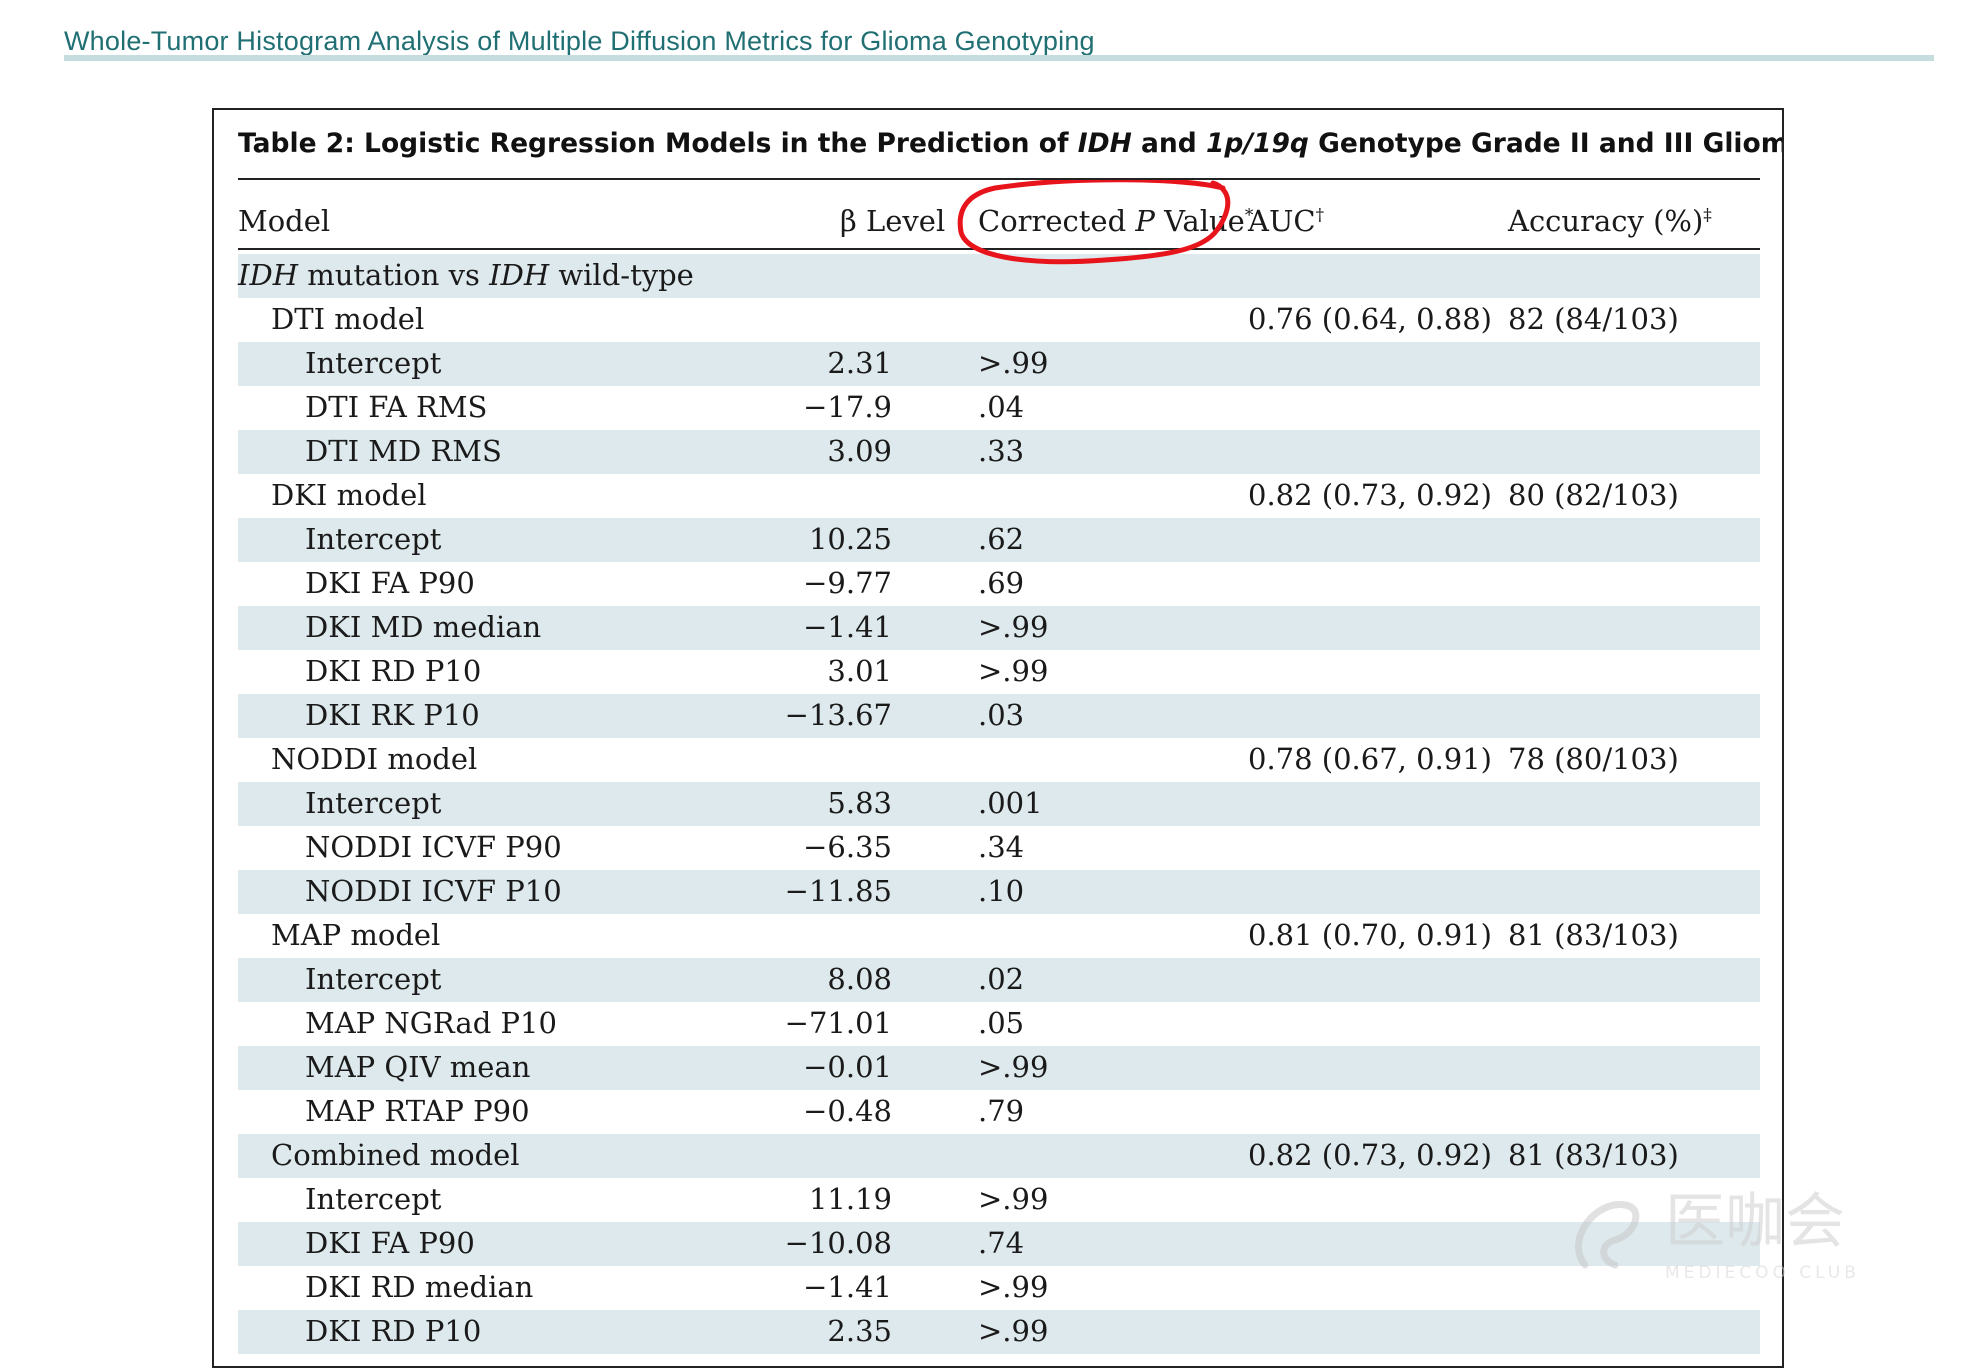 The height and width of the screenshot is (1368, 1982). I want to click on corrected-p-value: .05, so click(1001, 1023).